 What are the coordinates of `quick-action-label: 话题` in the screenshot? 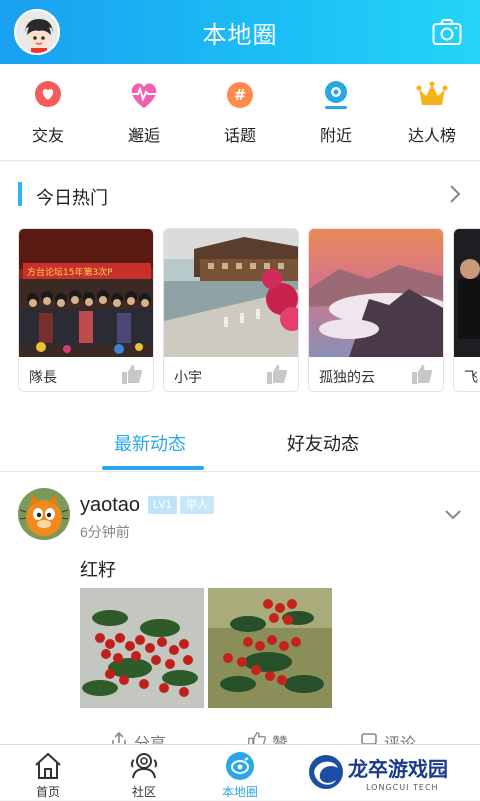 It's located at (239, 136).